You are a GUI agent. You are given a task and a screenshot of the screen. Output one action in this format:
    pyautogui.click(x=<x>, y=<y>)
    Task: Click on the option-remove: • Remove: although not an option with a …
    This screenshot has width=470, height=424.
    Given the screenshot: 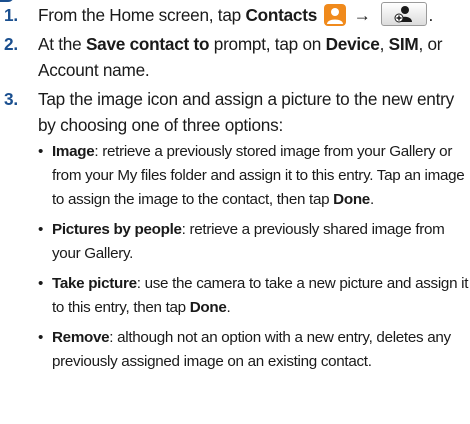 What is the action you would take?
    pyautogui.click(x=254, y=350)
    